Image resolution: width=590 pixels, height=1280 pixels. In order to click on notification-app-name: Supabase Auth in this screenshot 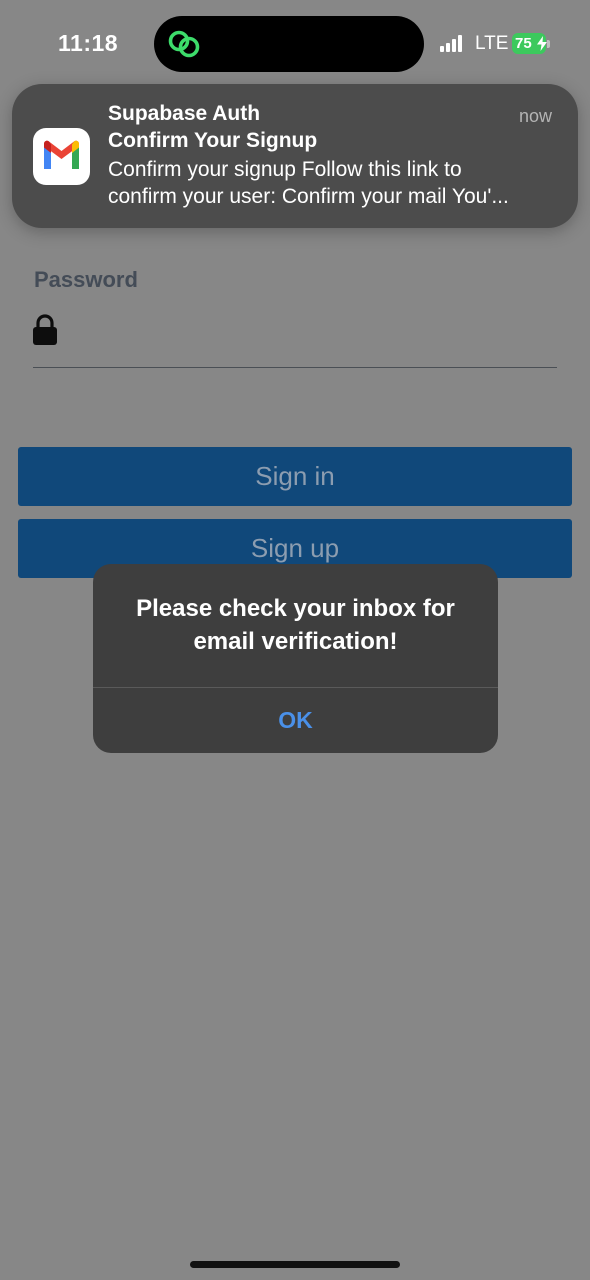, I will do `click(184, 113)`.